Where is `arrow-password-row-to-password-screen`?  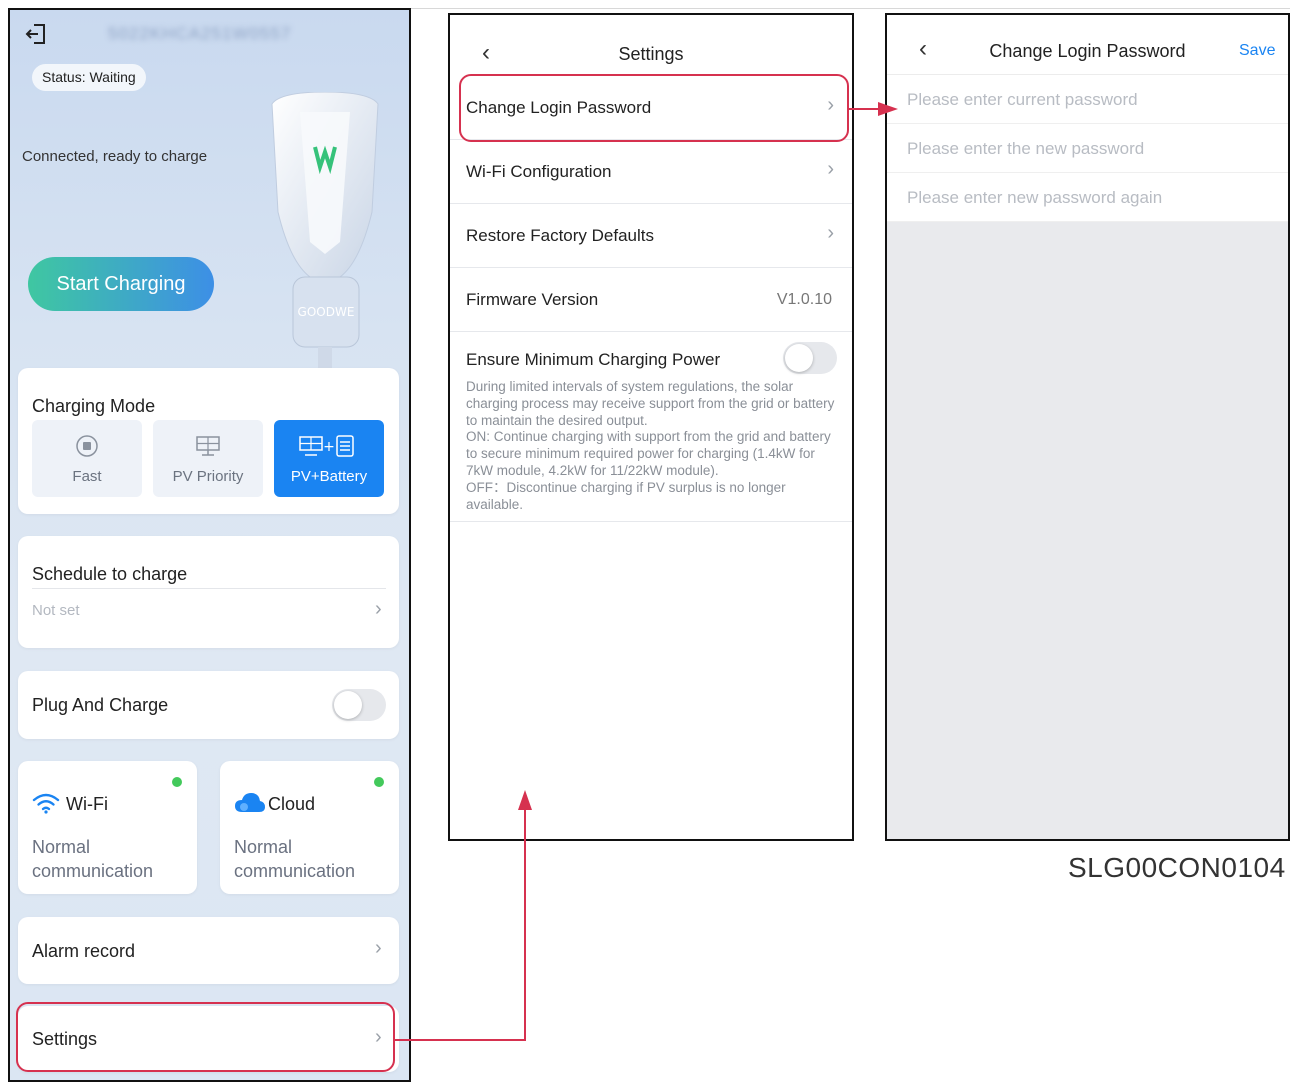 arrow-password-row-to-password-screen is located at coordinates (873, 109).